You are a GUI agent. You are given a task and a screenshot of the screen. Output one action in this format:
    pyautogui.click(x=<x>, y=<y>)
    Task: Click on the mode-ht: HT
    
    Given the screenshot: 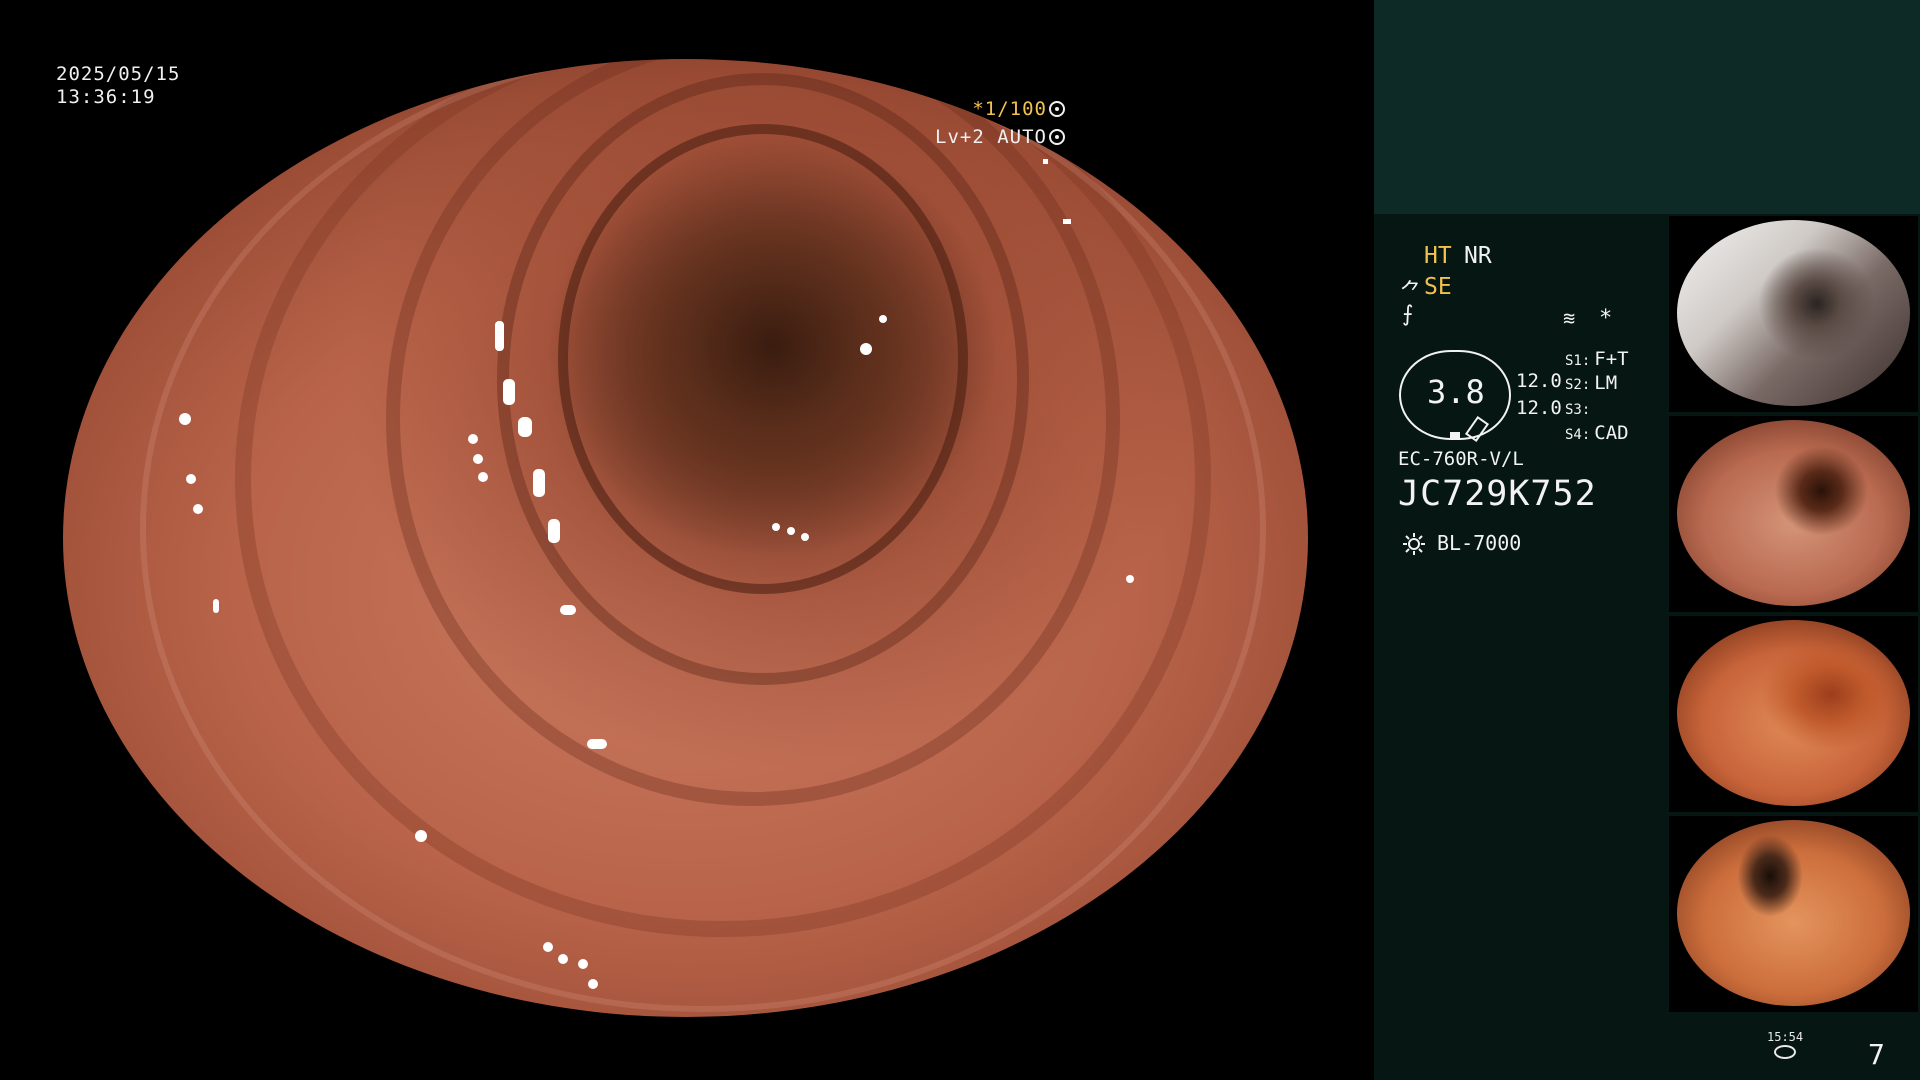 What is the action you would take?
    pyautogui.click(x=1438, y=256)
    